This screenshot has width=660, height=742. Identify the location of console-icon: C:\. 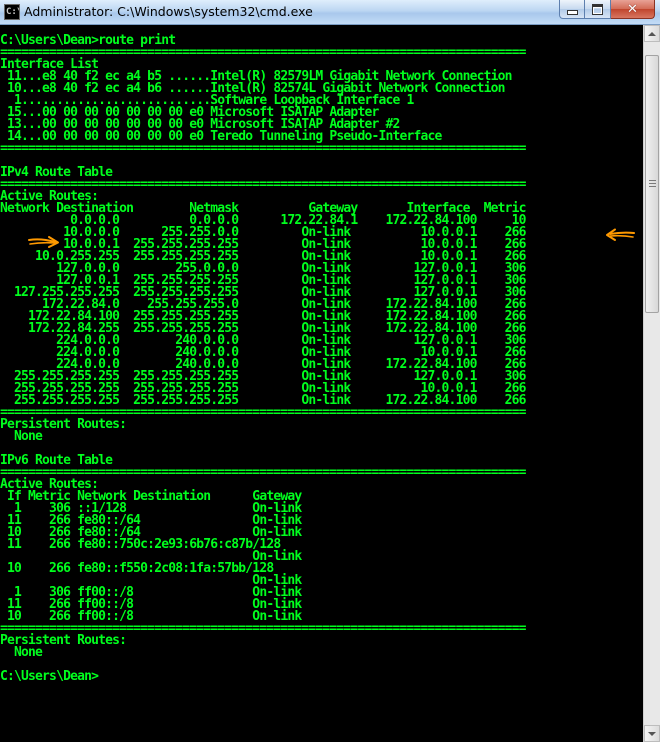
(12, 12).